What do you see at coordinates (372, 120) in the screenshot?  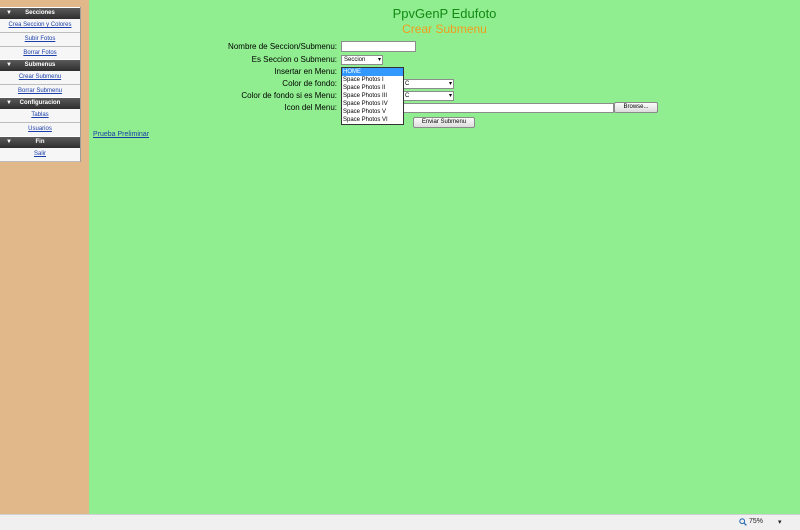 I see `dropdown-option: Space Photos VI` at bounding box center [372, 120].